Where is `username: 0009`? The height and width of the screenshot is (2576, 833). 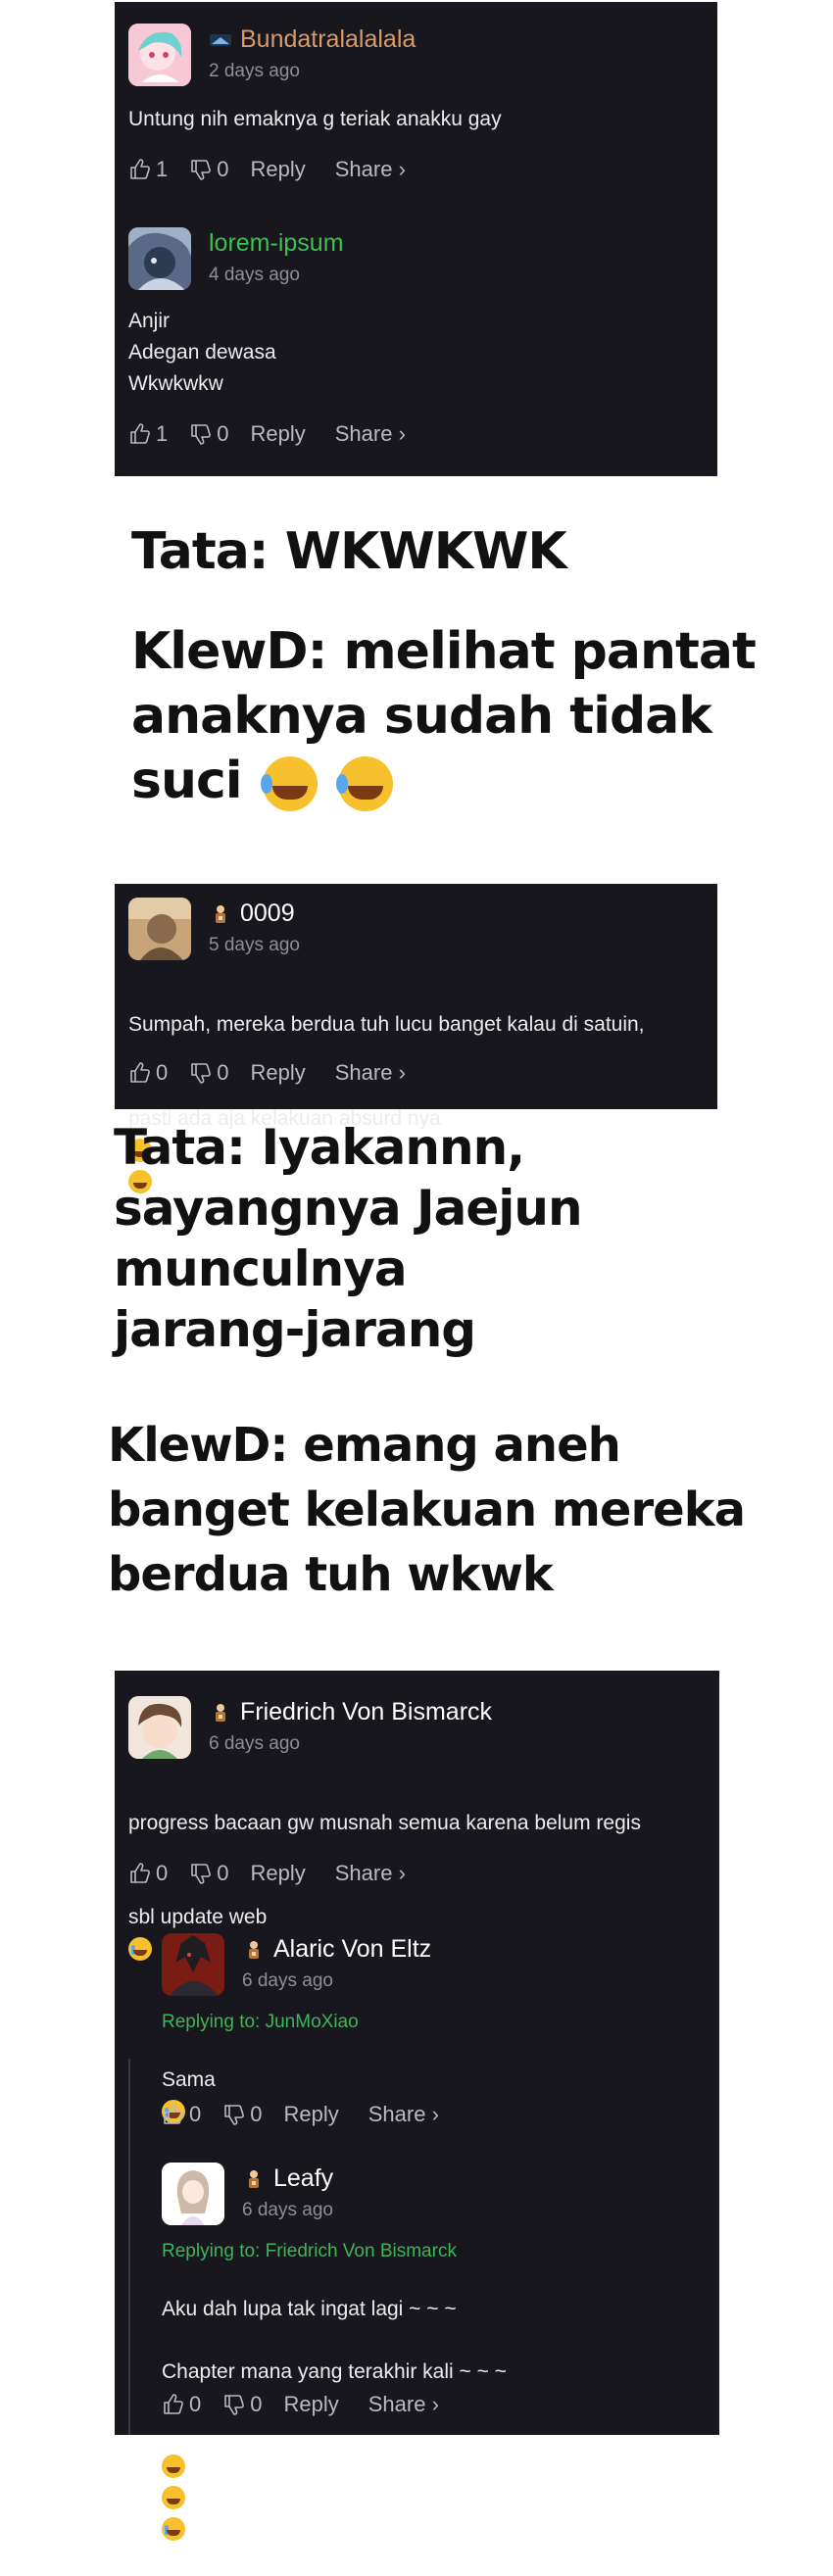
username: 0009 is located at coordinates (252, 913).